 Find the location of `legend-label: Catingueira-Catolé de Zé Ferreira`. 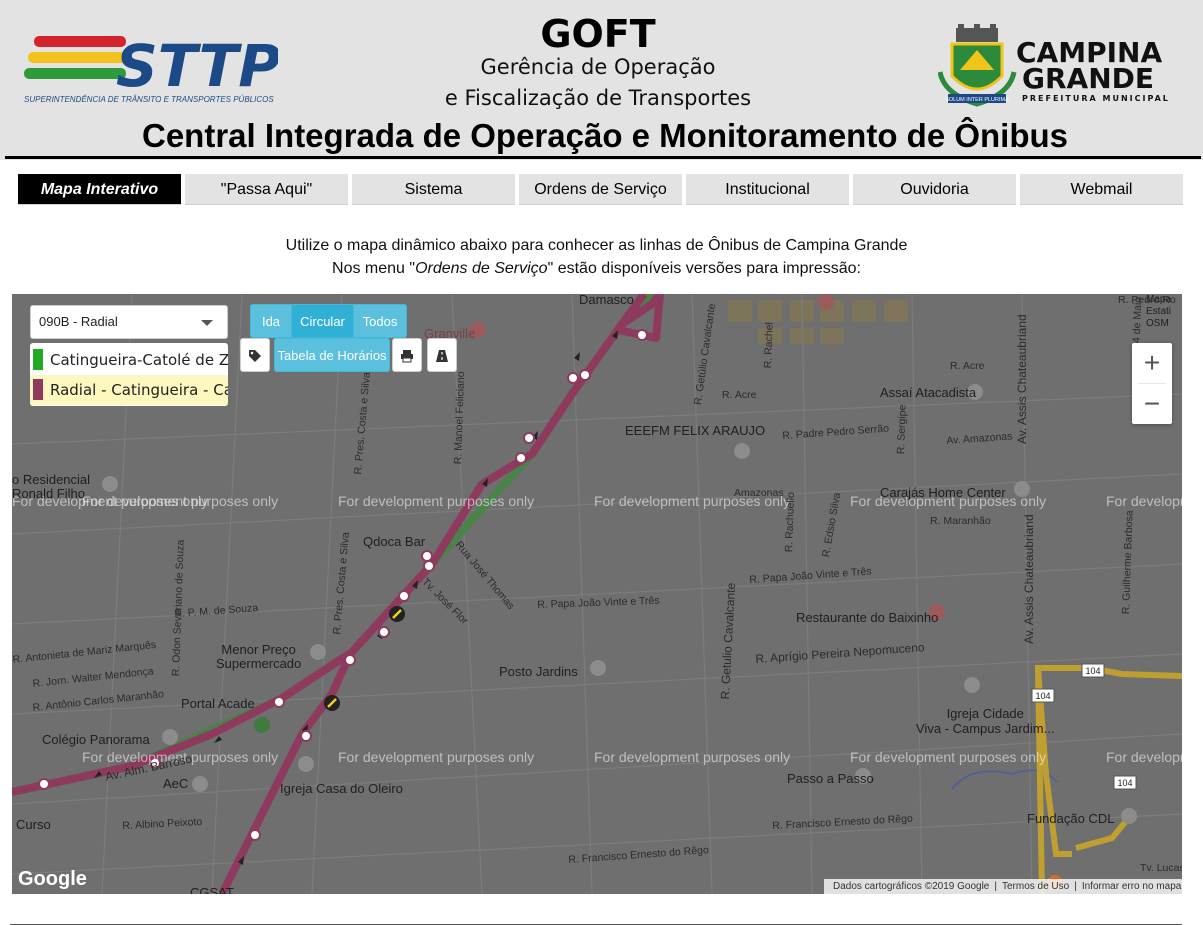

legend-label: Catingueira-Catolé de Zé Ferreira is located at coordinates (139, 360).